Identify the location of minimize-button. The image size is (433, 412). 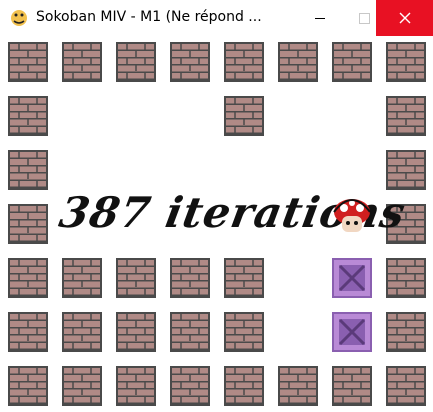
(319, 18).